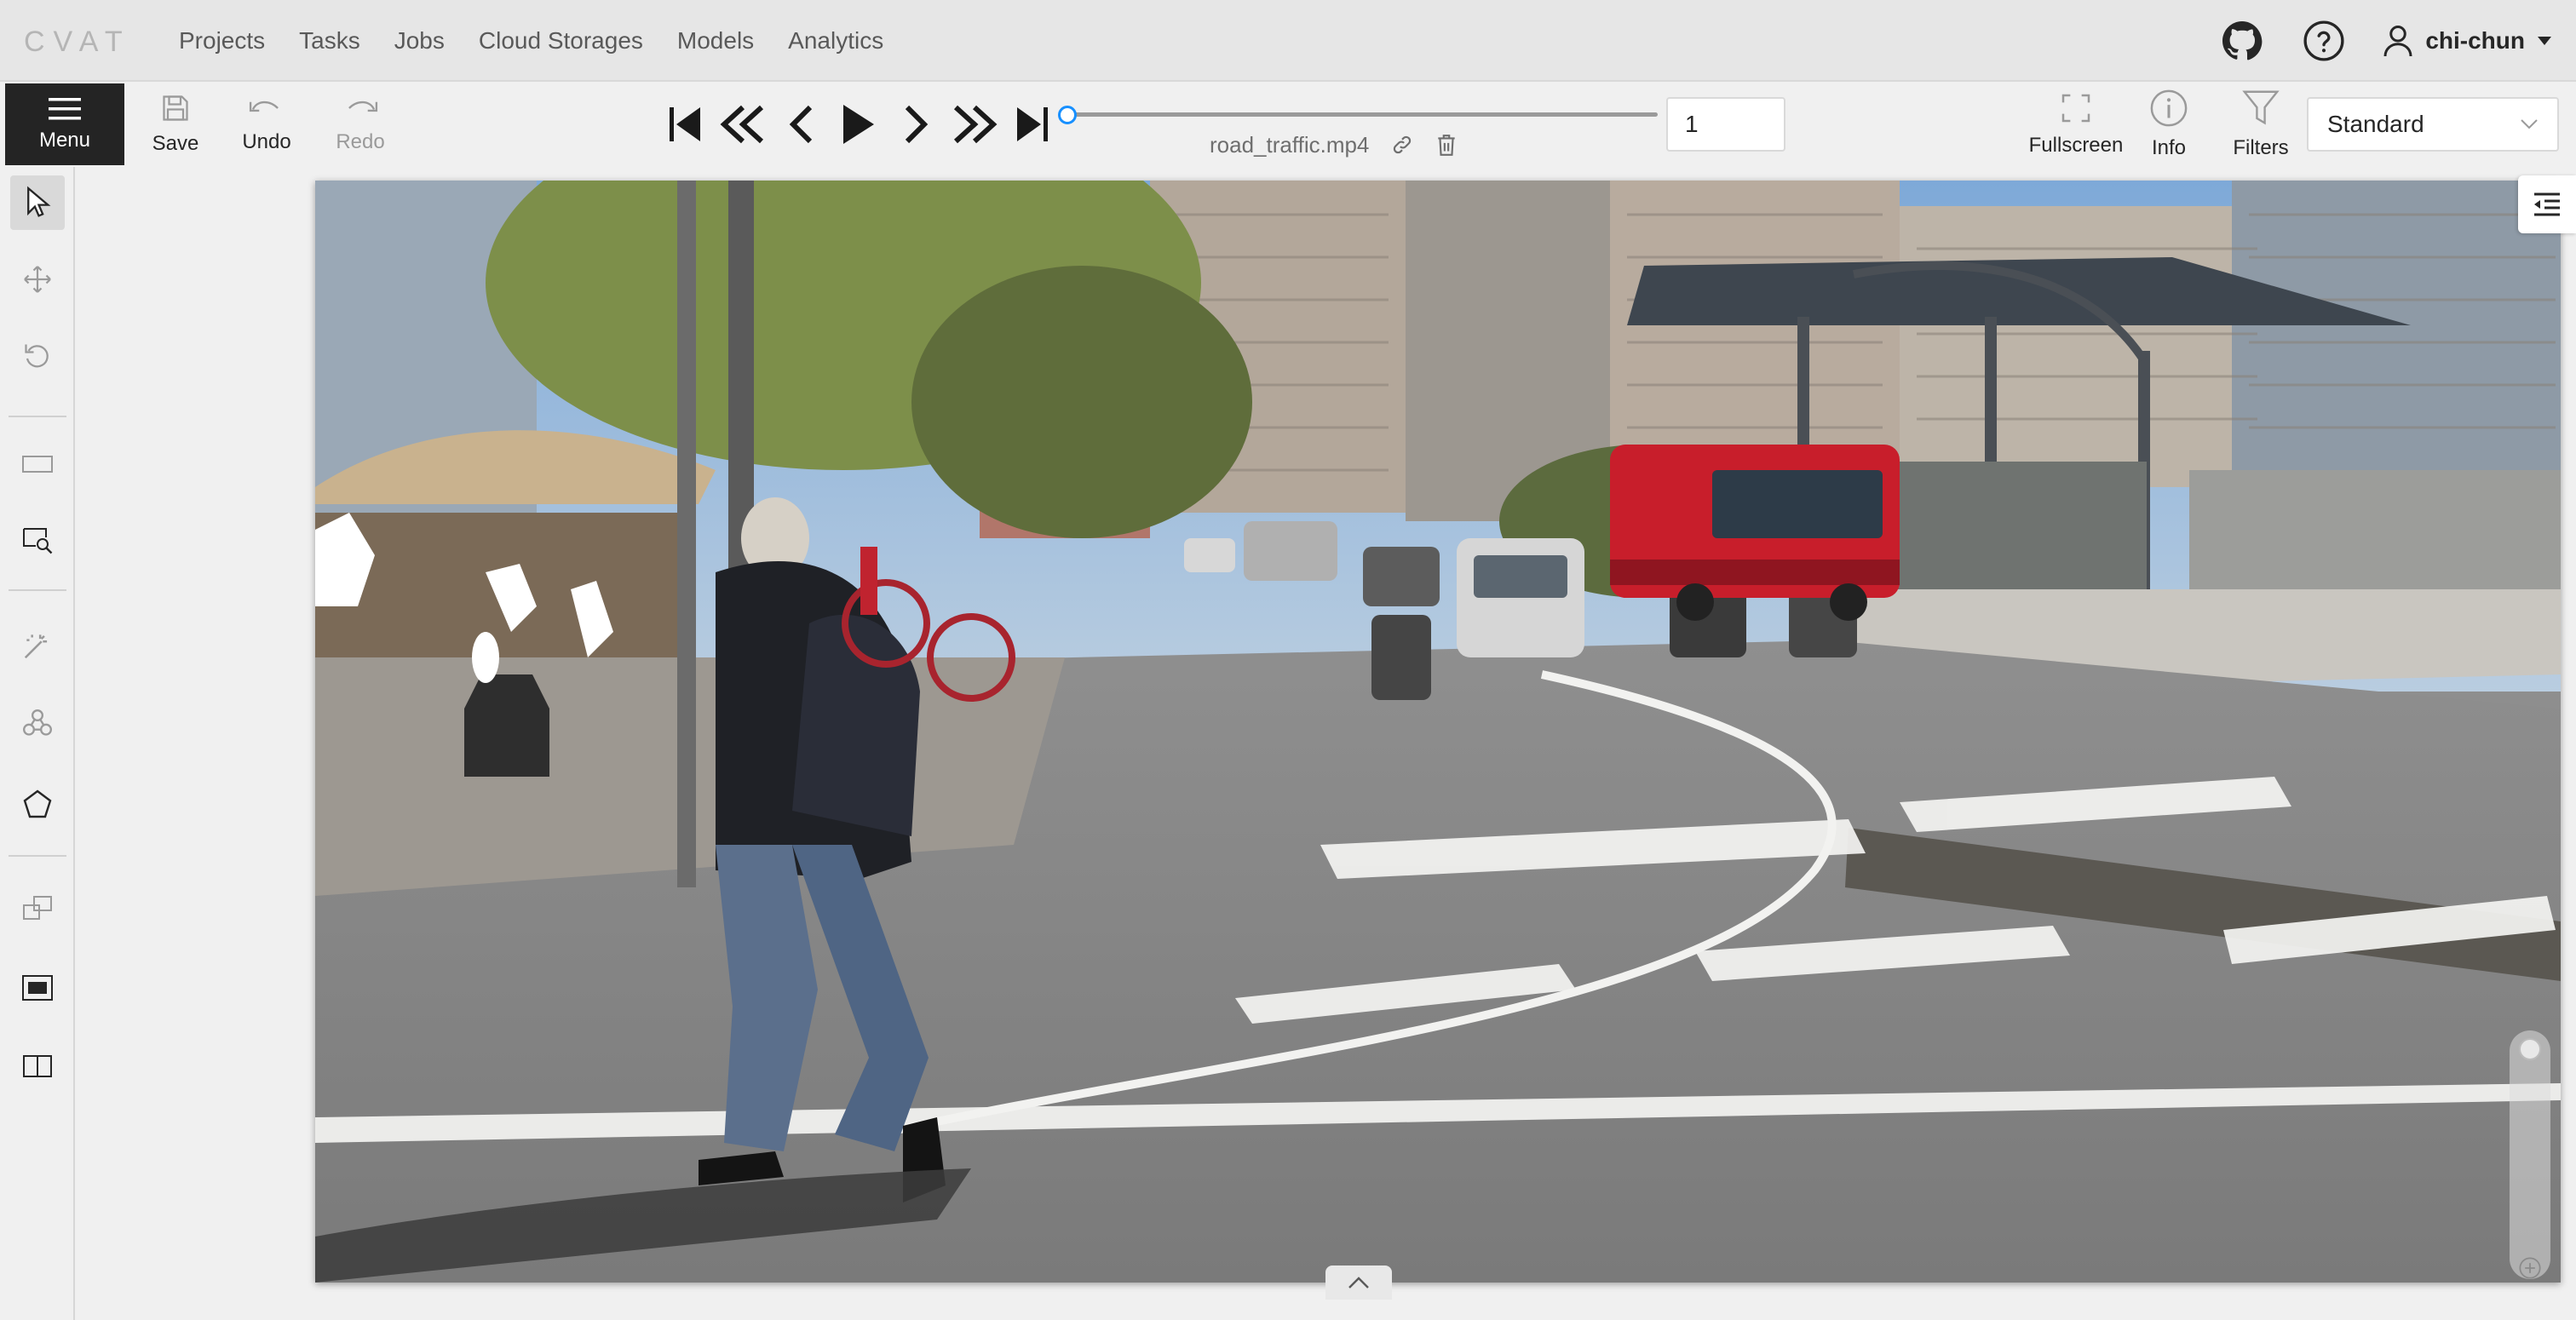 The width and height of the screenshot is (2576, 1320). What do you see at coordinates (2261, 147) in the screenshot?
I see `filters-label: Filters` at bounding box center [2261, 147].